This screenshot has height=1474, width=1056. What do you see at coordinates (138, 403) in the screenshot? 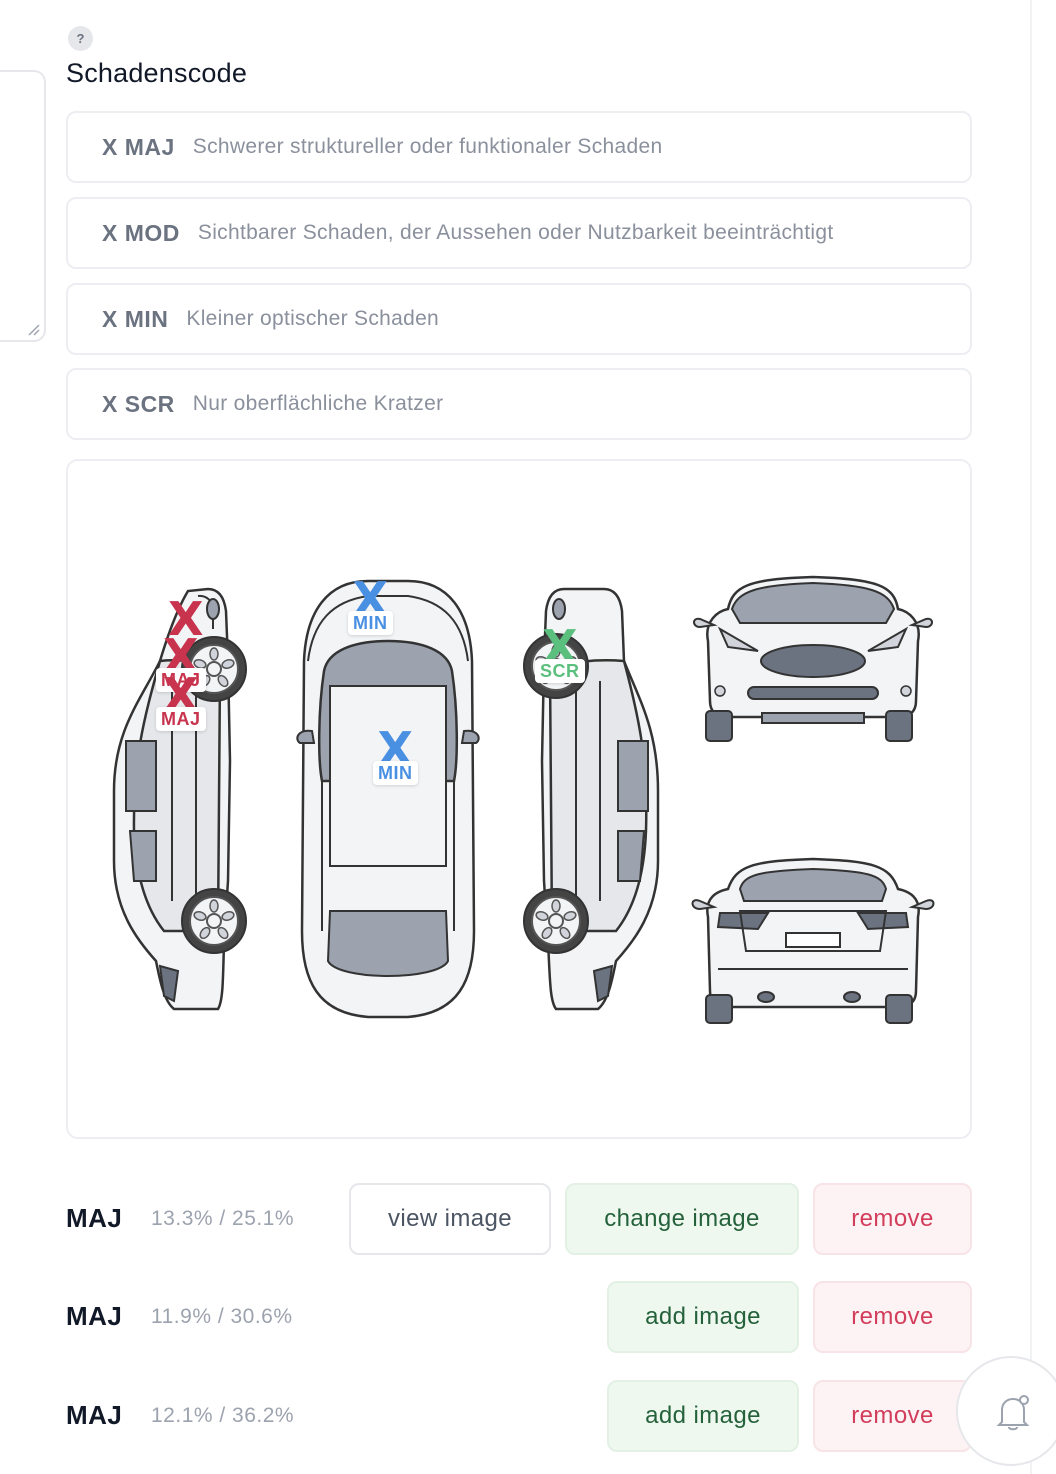
I see `code-key: X SCR` at bounding box center [138, 403].